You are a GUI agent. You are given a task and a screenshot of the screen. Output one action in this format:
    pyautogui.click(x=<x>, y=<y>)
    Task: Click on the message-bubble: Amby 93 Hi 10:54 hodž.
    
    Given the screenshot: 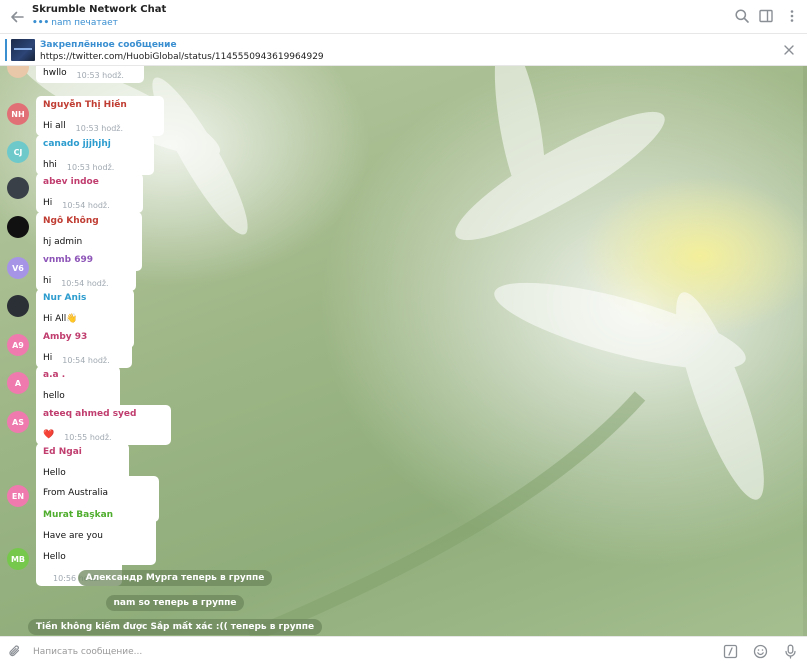 What is the action you would take?
    pyautogui.click(x=84, y=348)
    